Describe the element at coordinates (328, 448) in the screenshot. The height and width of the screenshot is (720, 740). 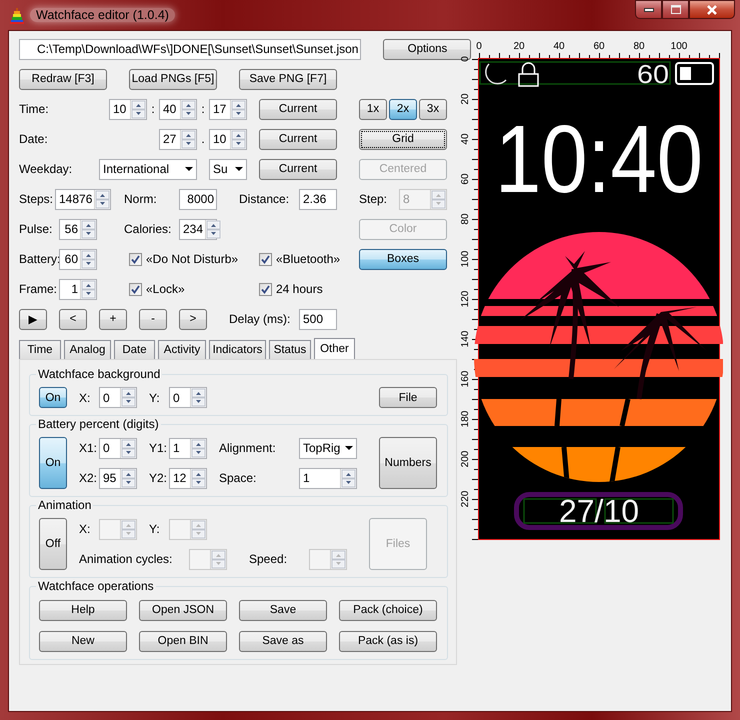
I see `dropdown: TopRig` at that location.